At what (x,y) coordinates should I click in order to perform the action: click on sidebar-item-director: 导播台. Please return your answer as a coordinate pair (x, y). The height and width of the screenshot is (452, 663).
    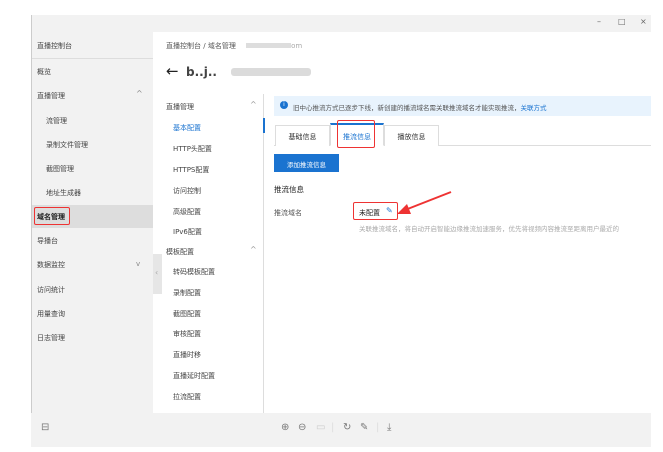
    Looking at the image, I should click on (47, 241).